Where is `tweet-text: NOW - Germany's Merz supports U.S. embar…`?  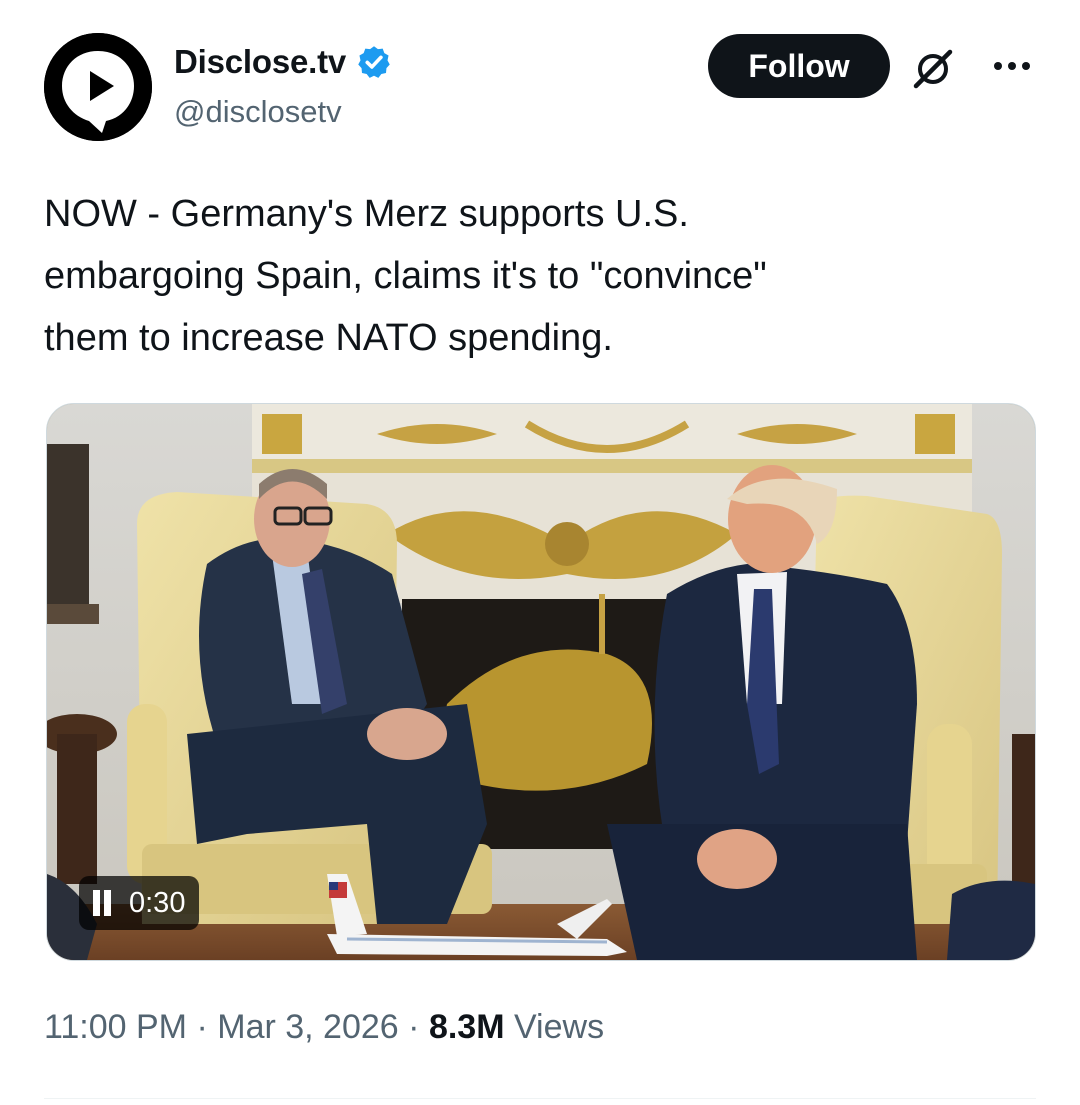
tweet-text: NOW - Germany's Merz supports U.S. embar… is located at coordinates (405, 276).